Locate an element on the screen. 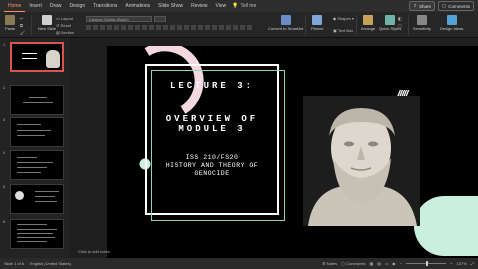 Image resolution: width=478 pixels, height=269 pixels. convert-smartart-button: Convert to SmartArt is located at coordinates (285, 23).